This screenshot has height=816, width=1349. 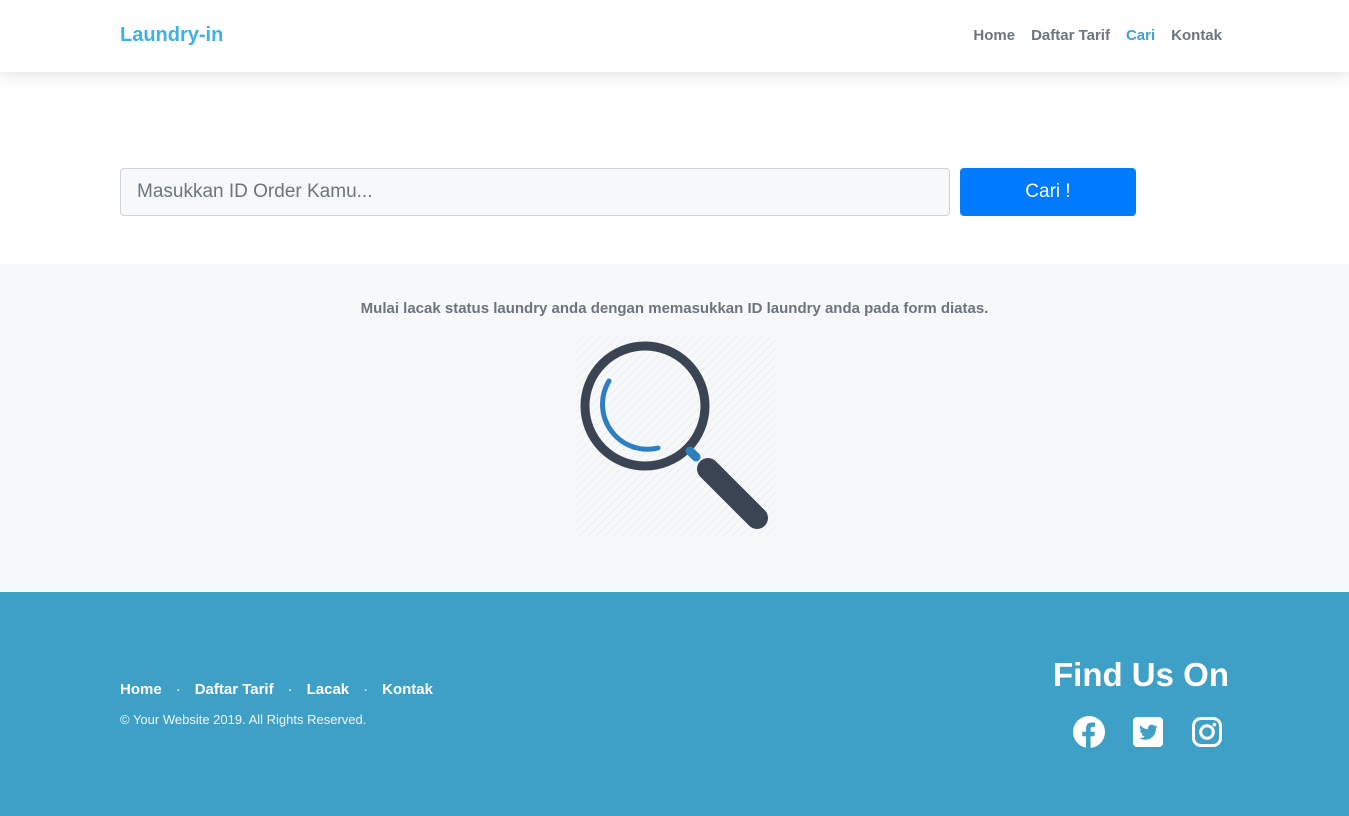 I want to click on social-links, so click(x=1148, y=732).